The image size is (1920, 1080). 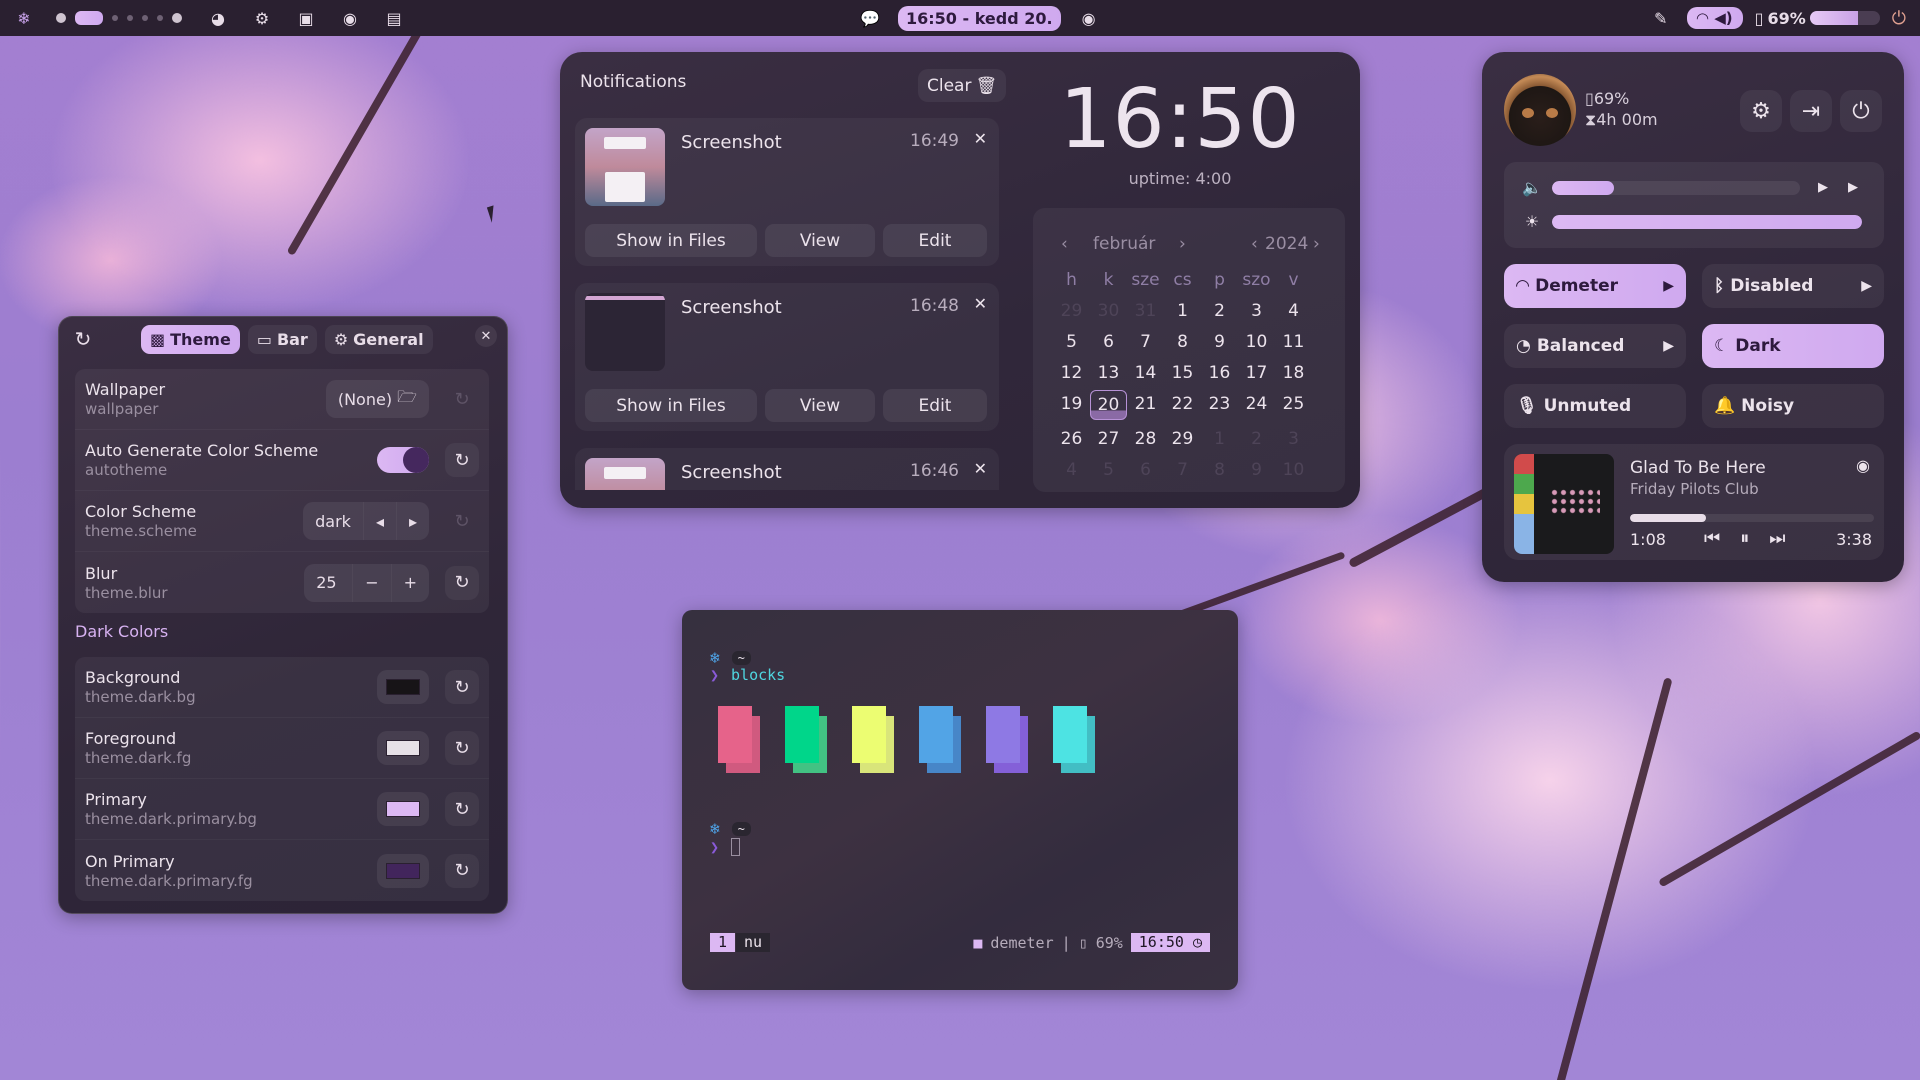 I want to click on reset-color-scheme-button: ↻, so click(x=462, y=521).